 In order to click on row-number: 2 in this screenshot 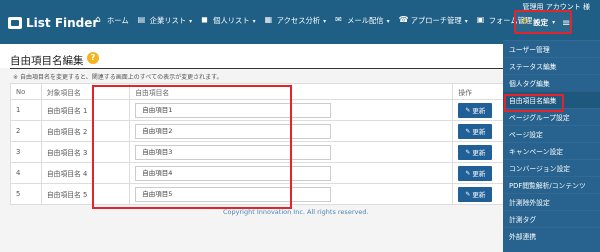, I will do `click(26, 131)`.